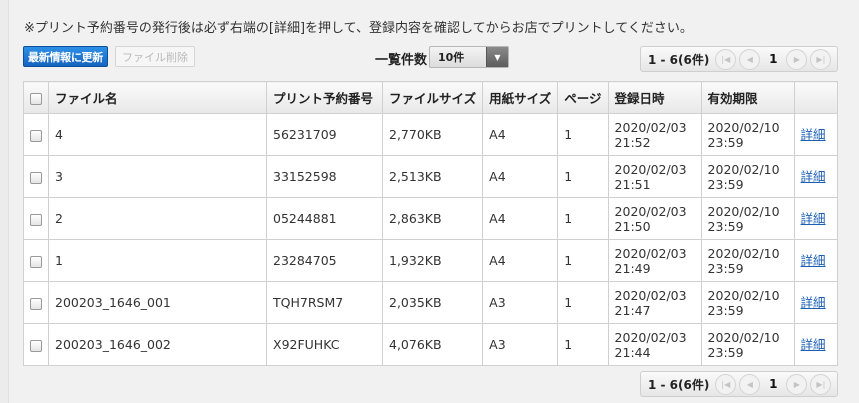 The image size is (859, 403). I want to click on header-filename: ファイル名, so click(157, 97).